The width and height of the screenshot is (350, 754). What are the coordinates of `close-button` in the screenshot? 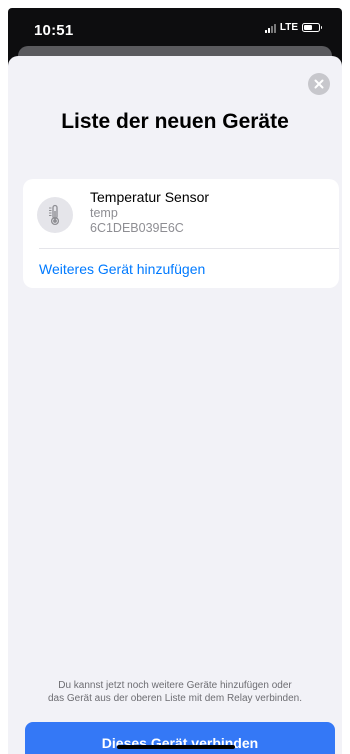 It's located at (319, 84).